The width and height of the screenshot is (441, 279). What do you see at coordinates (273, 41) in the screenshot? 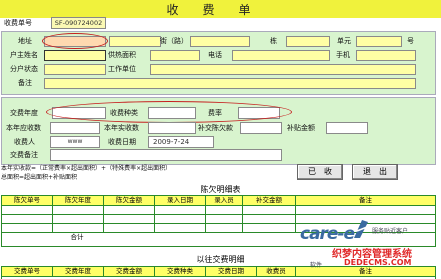
I see `building-label: 栋` at bounding box center [273, 41].